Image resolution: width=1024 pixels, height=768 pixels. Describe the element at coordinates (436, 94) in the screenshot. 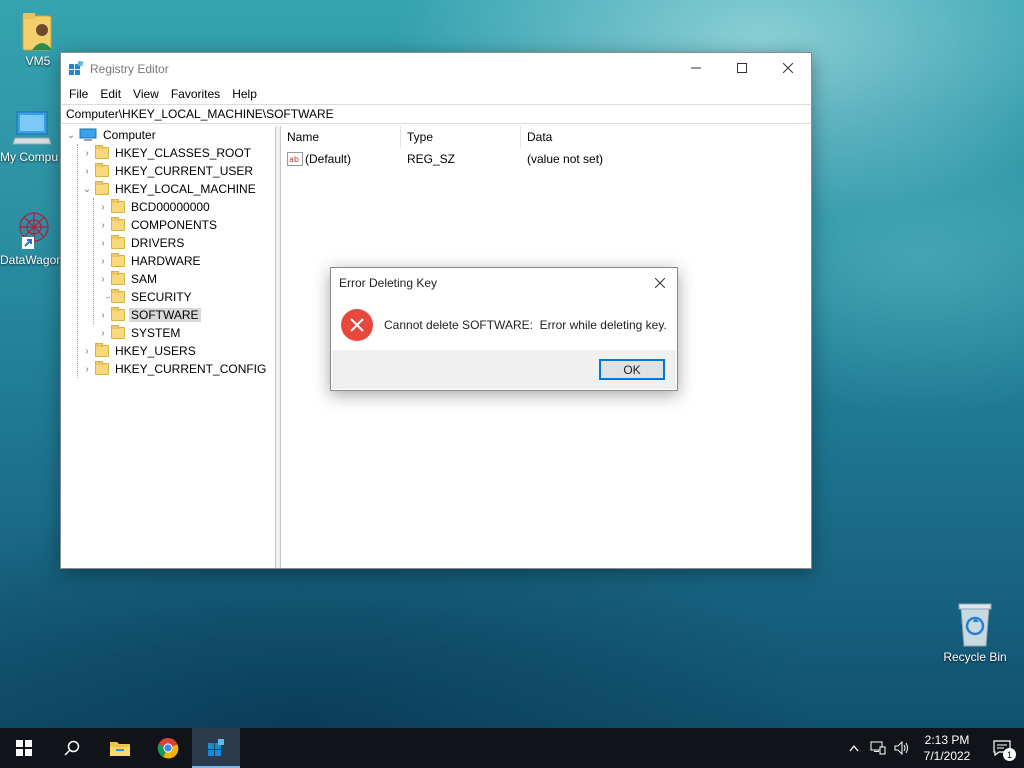

I see `menu-bar: File Edit View Favorites Help` at that location.